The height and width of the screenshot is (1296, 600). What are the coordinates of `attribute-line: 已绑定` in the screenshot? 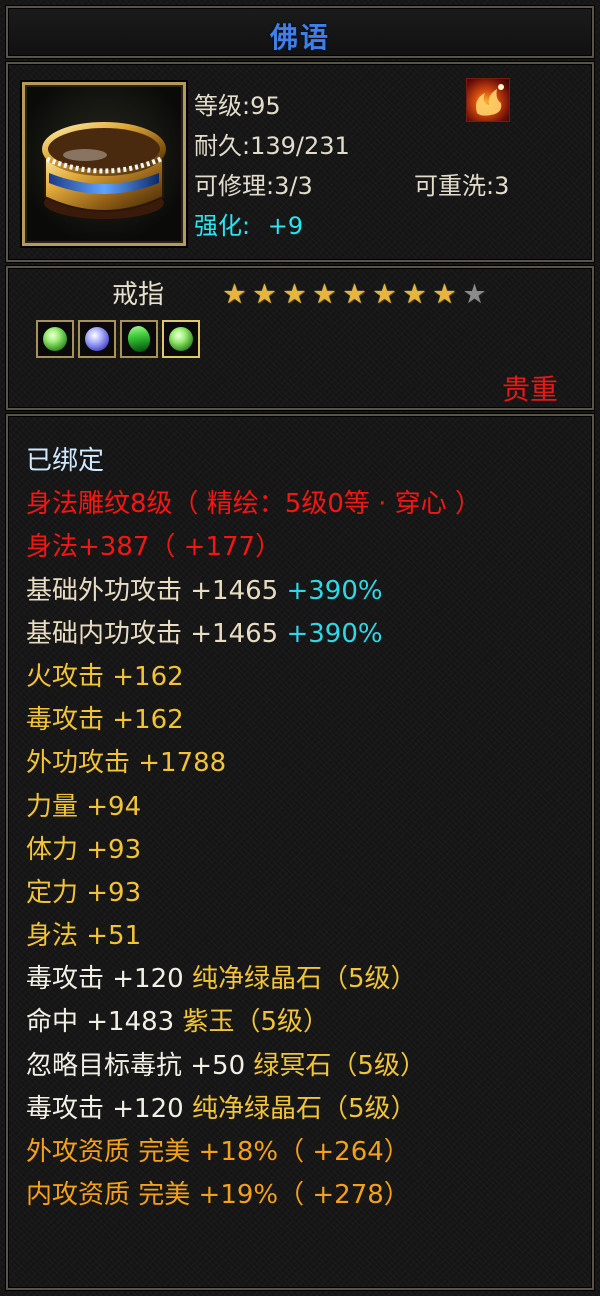 It's located at (253, 461).